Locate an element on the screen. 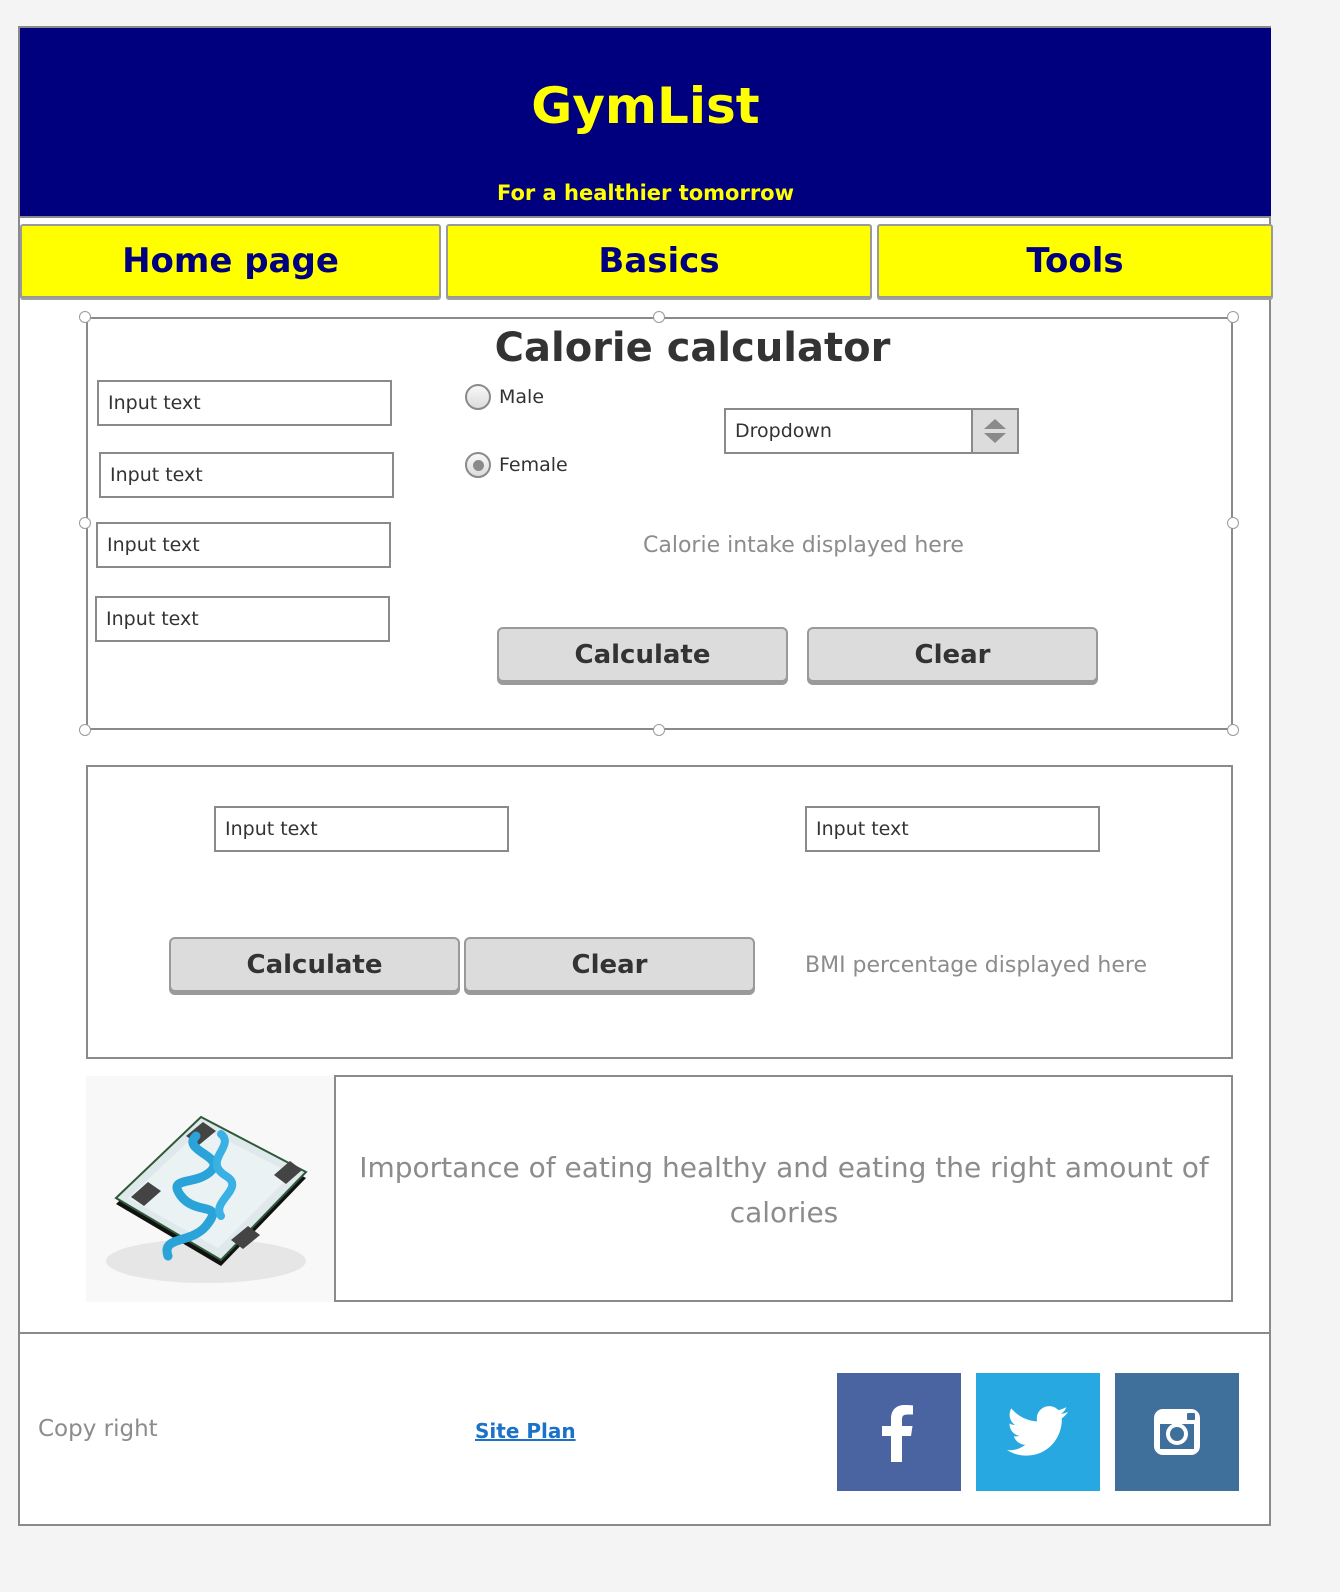  scale-with-tape-icon is located at coordinates (210, 1189).